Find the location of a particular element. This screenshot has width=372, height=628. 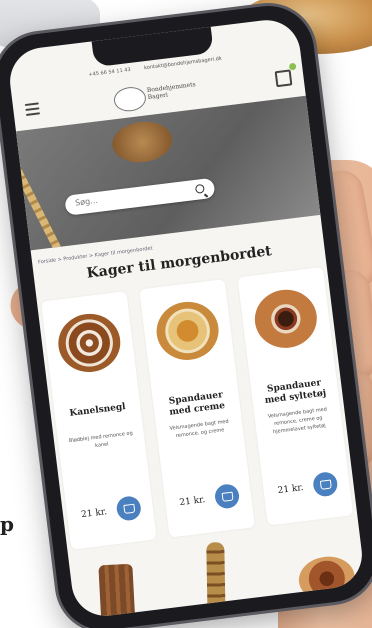

product-name: Kanelsnegl is located at coordinates (97, 411).